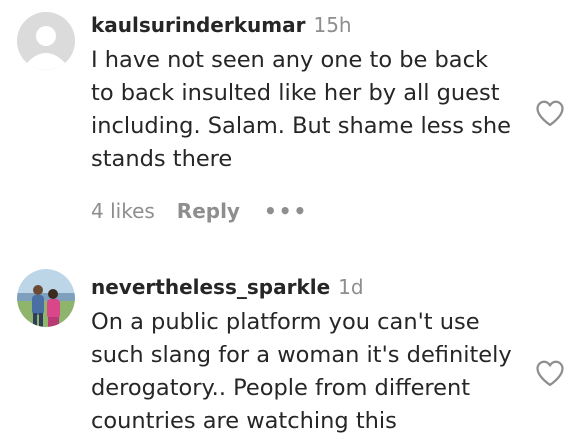 This screenshot has width=581, height=440. Describe the element at coordinates (289, 60) in the screenshot. I see `comment-text-line: I have not seen any one to be back` at that location.